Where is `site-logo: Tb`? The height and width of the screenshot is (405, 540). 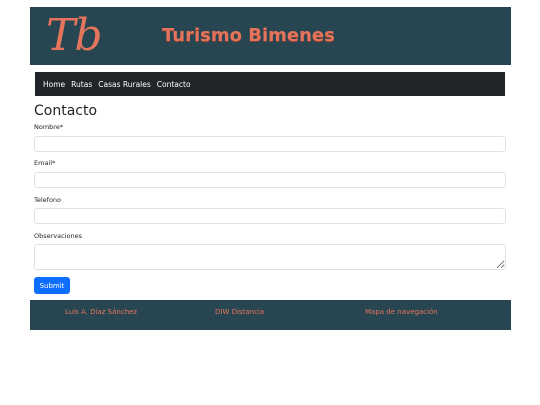
site-logo: Tb is located at coordinates (76, 36).